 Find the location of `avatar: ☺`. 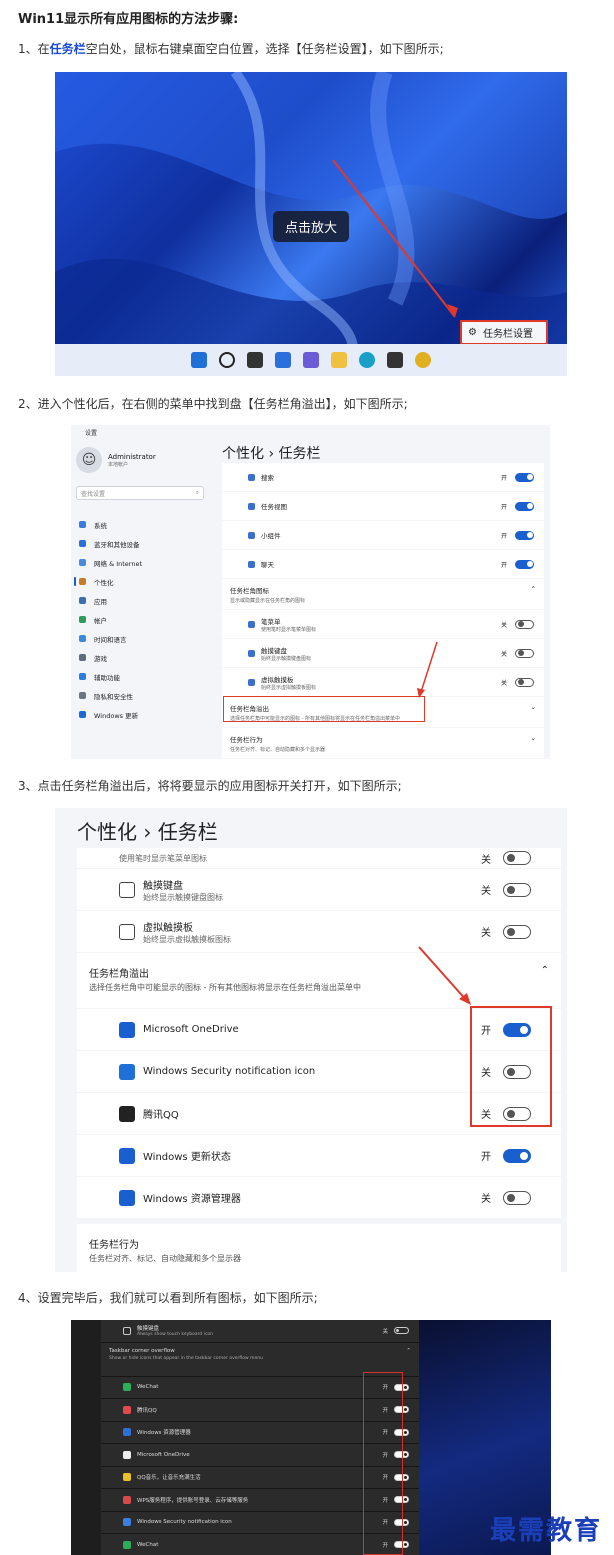

avatar: ☺ is located at coordinates (89, 460).